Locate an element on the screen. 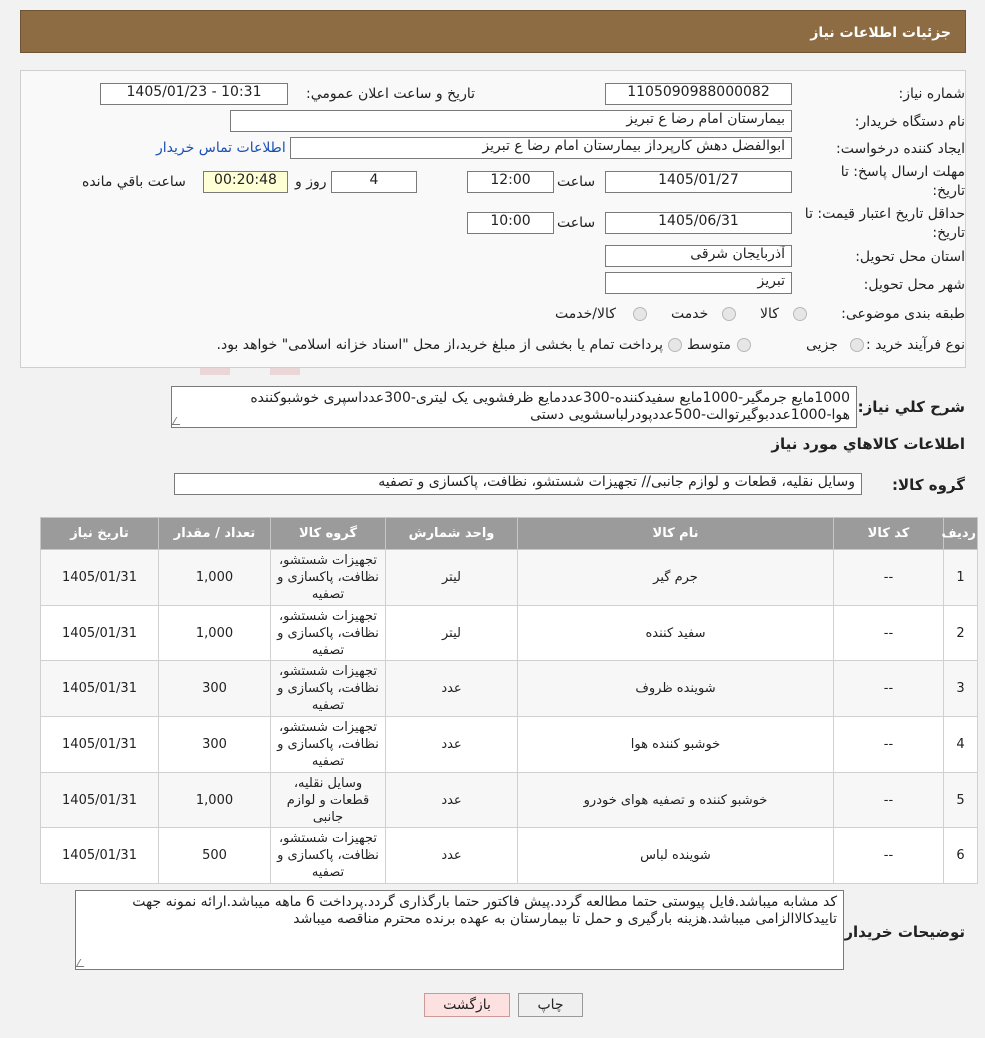 This screenshot has height=1038, width=985. purchase-radio-minor is located at coordinates (857, 345).